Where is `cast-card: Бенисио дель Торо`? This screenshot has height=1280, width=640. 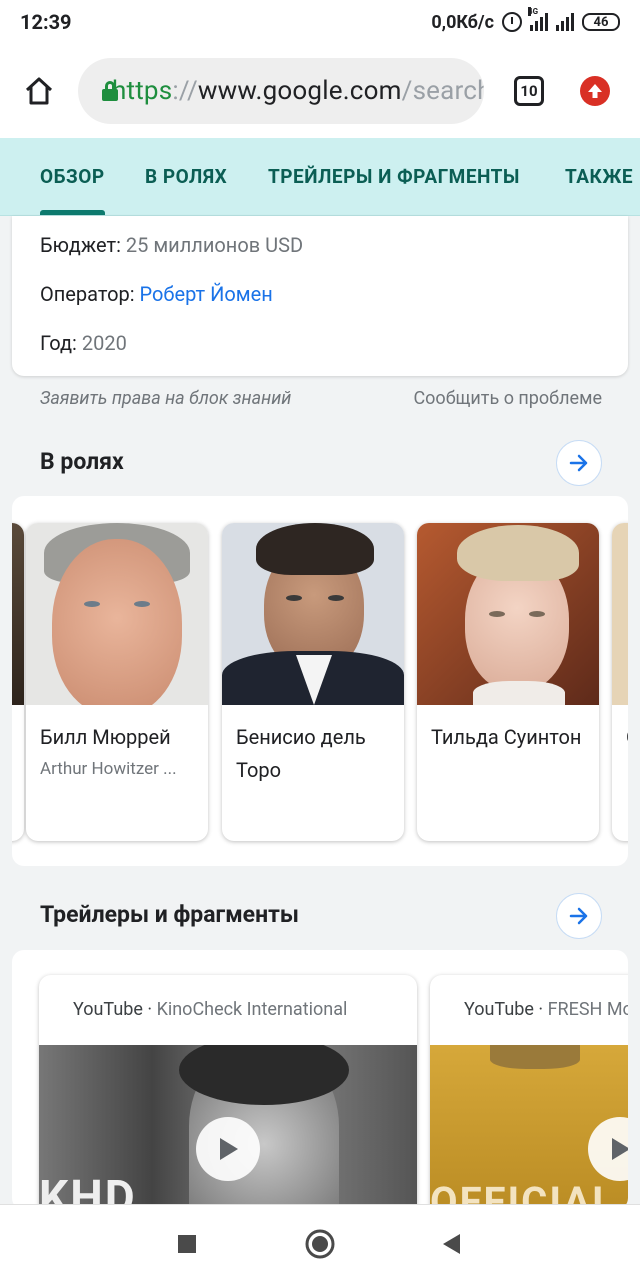 cast-card: Бенисио дель Торо is located at coordinates (313, 682).